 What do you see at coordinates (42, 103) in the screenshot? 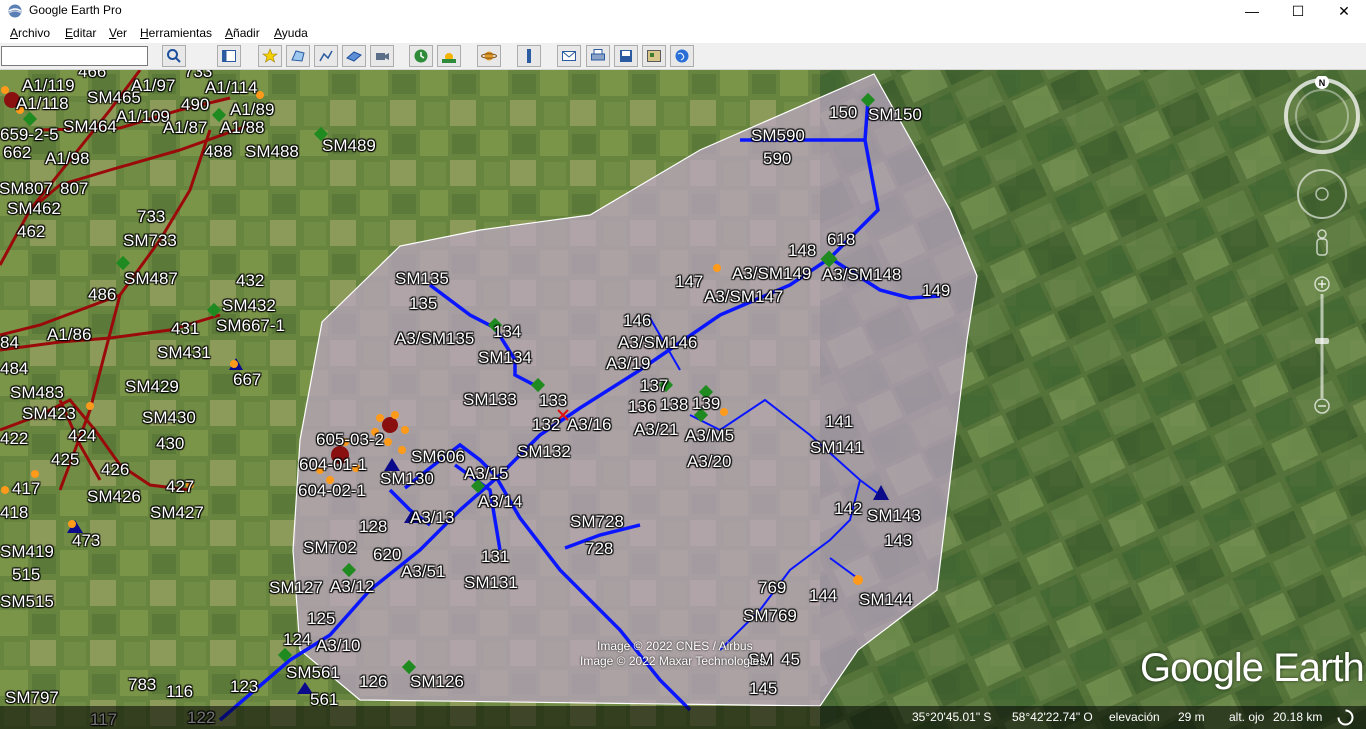
I see `map-label: A1/118` at bounding box center [42, 103].